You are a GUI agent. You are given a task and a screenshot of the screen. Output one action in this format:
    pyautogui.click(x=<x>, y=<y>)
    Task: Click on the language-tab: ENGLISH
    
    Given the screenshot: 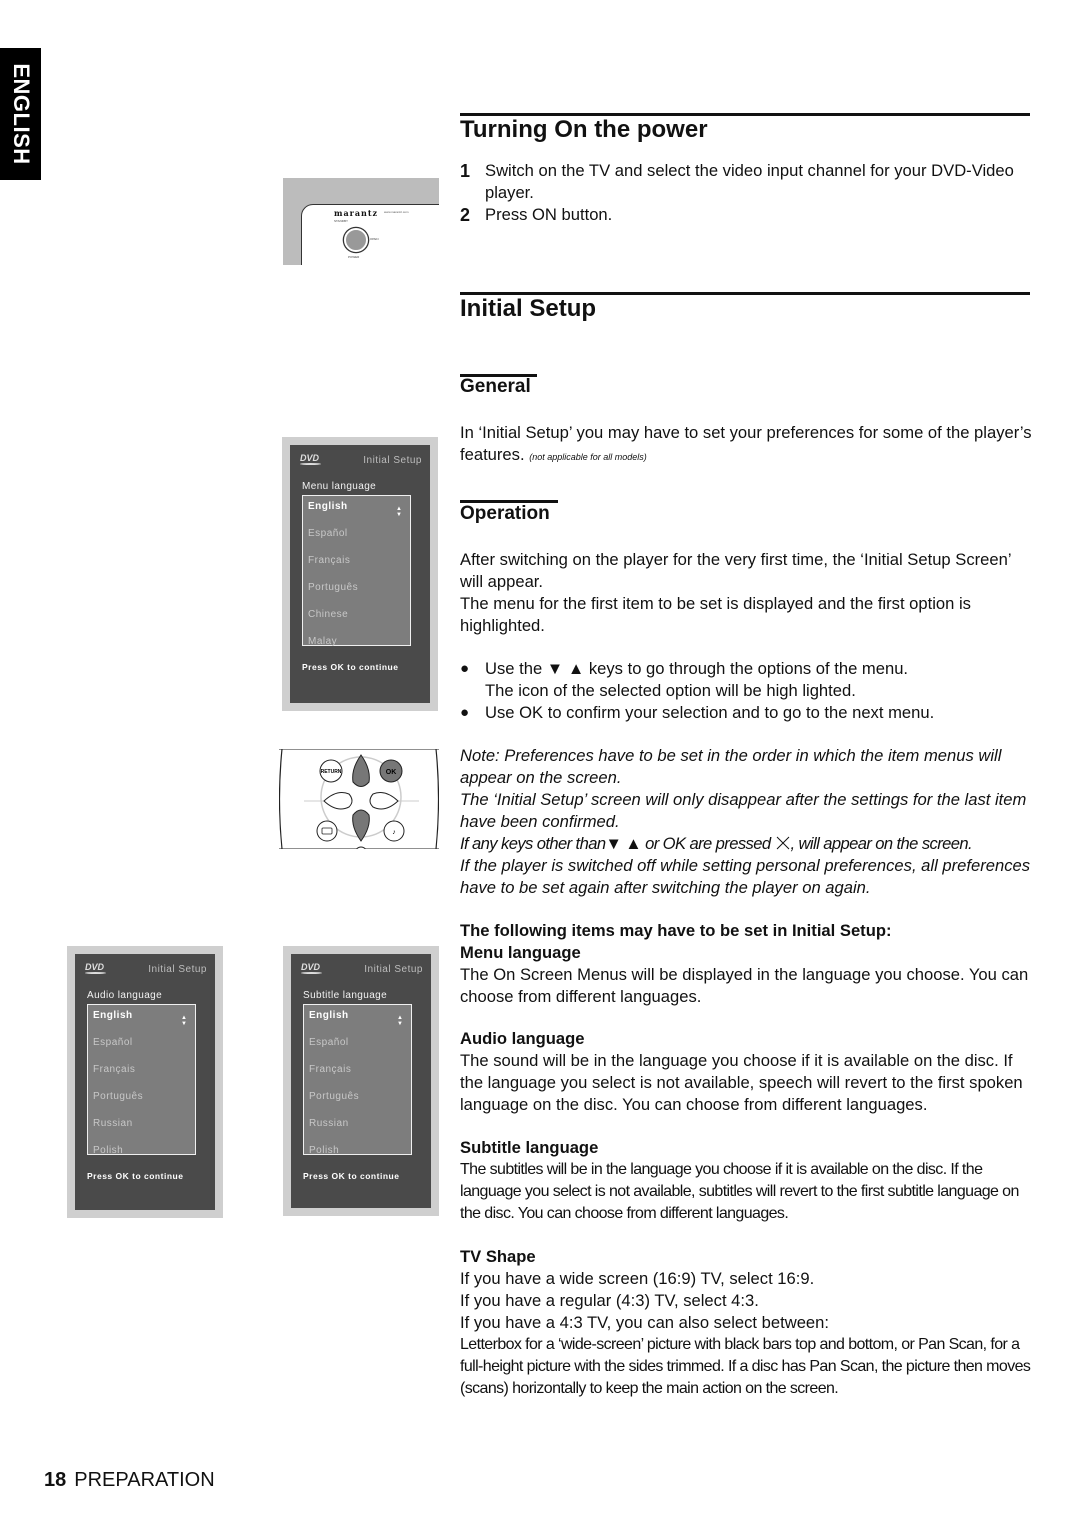 What is the action you would take?
    pyautogui.click(x=20, y=114)
    